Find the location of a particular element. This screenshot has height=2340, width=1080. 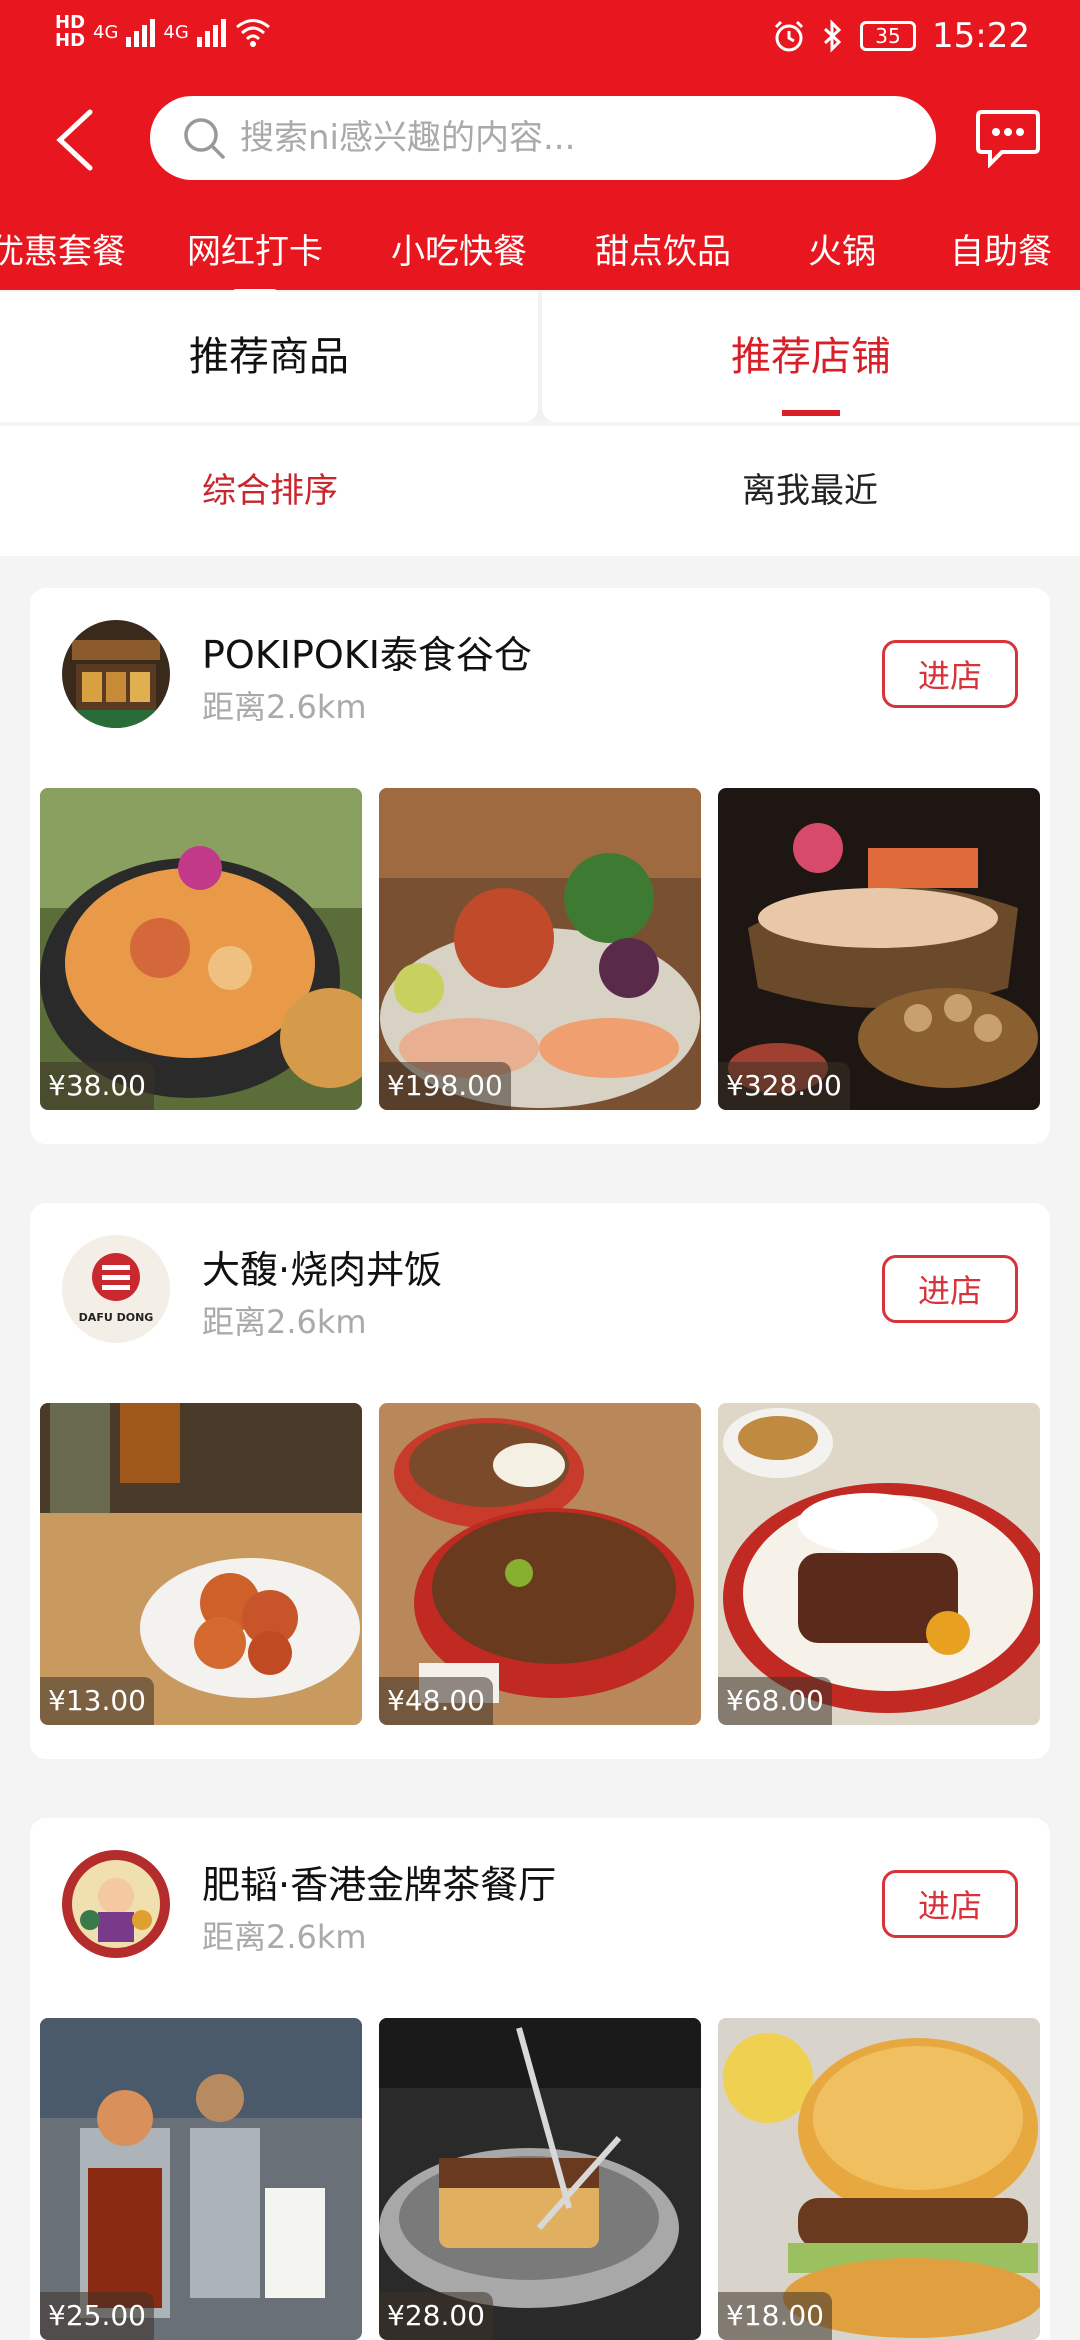

product-price: ¥38.00 is located at coordinates (97, 1086).